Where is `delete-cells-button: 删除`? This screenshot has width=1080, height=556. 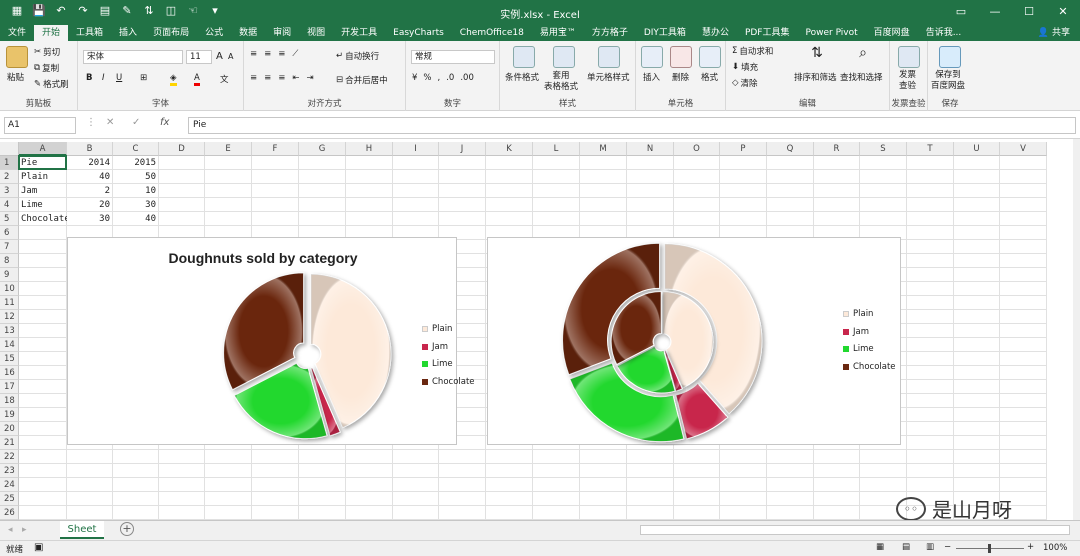
delete-cells-button: 删除 is located at coordinates (680, 77).